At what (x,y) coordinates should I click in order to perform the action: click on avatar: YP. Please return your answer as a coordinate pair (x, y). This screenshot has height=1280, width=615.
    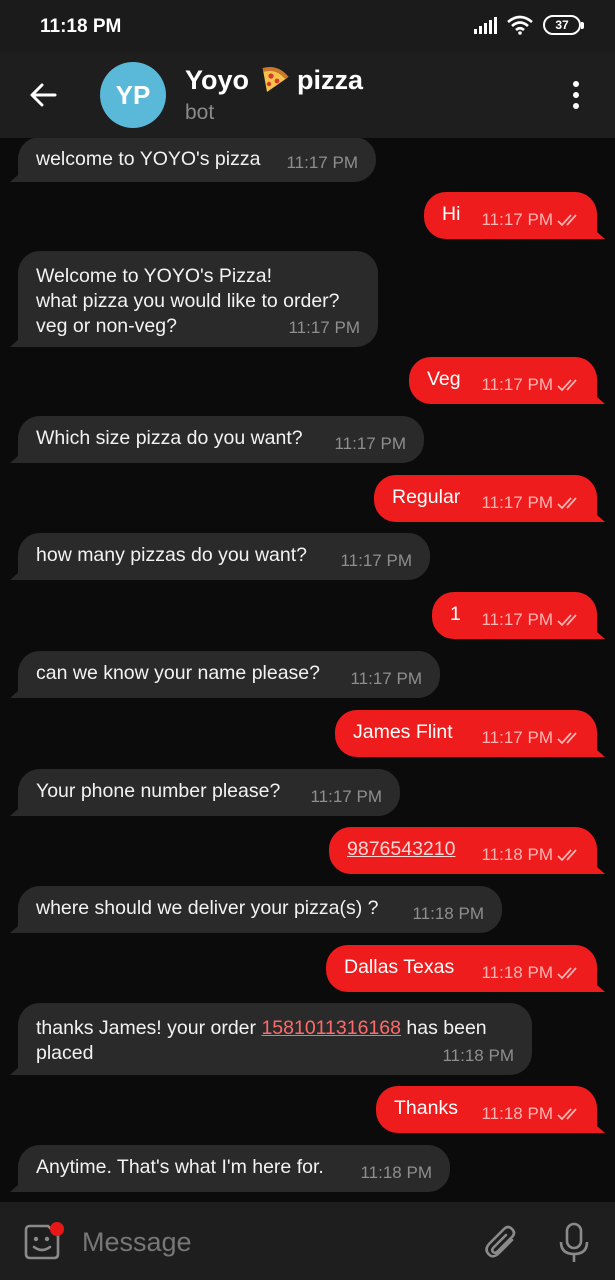
    Looking at the image, I should click on (133, 95).